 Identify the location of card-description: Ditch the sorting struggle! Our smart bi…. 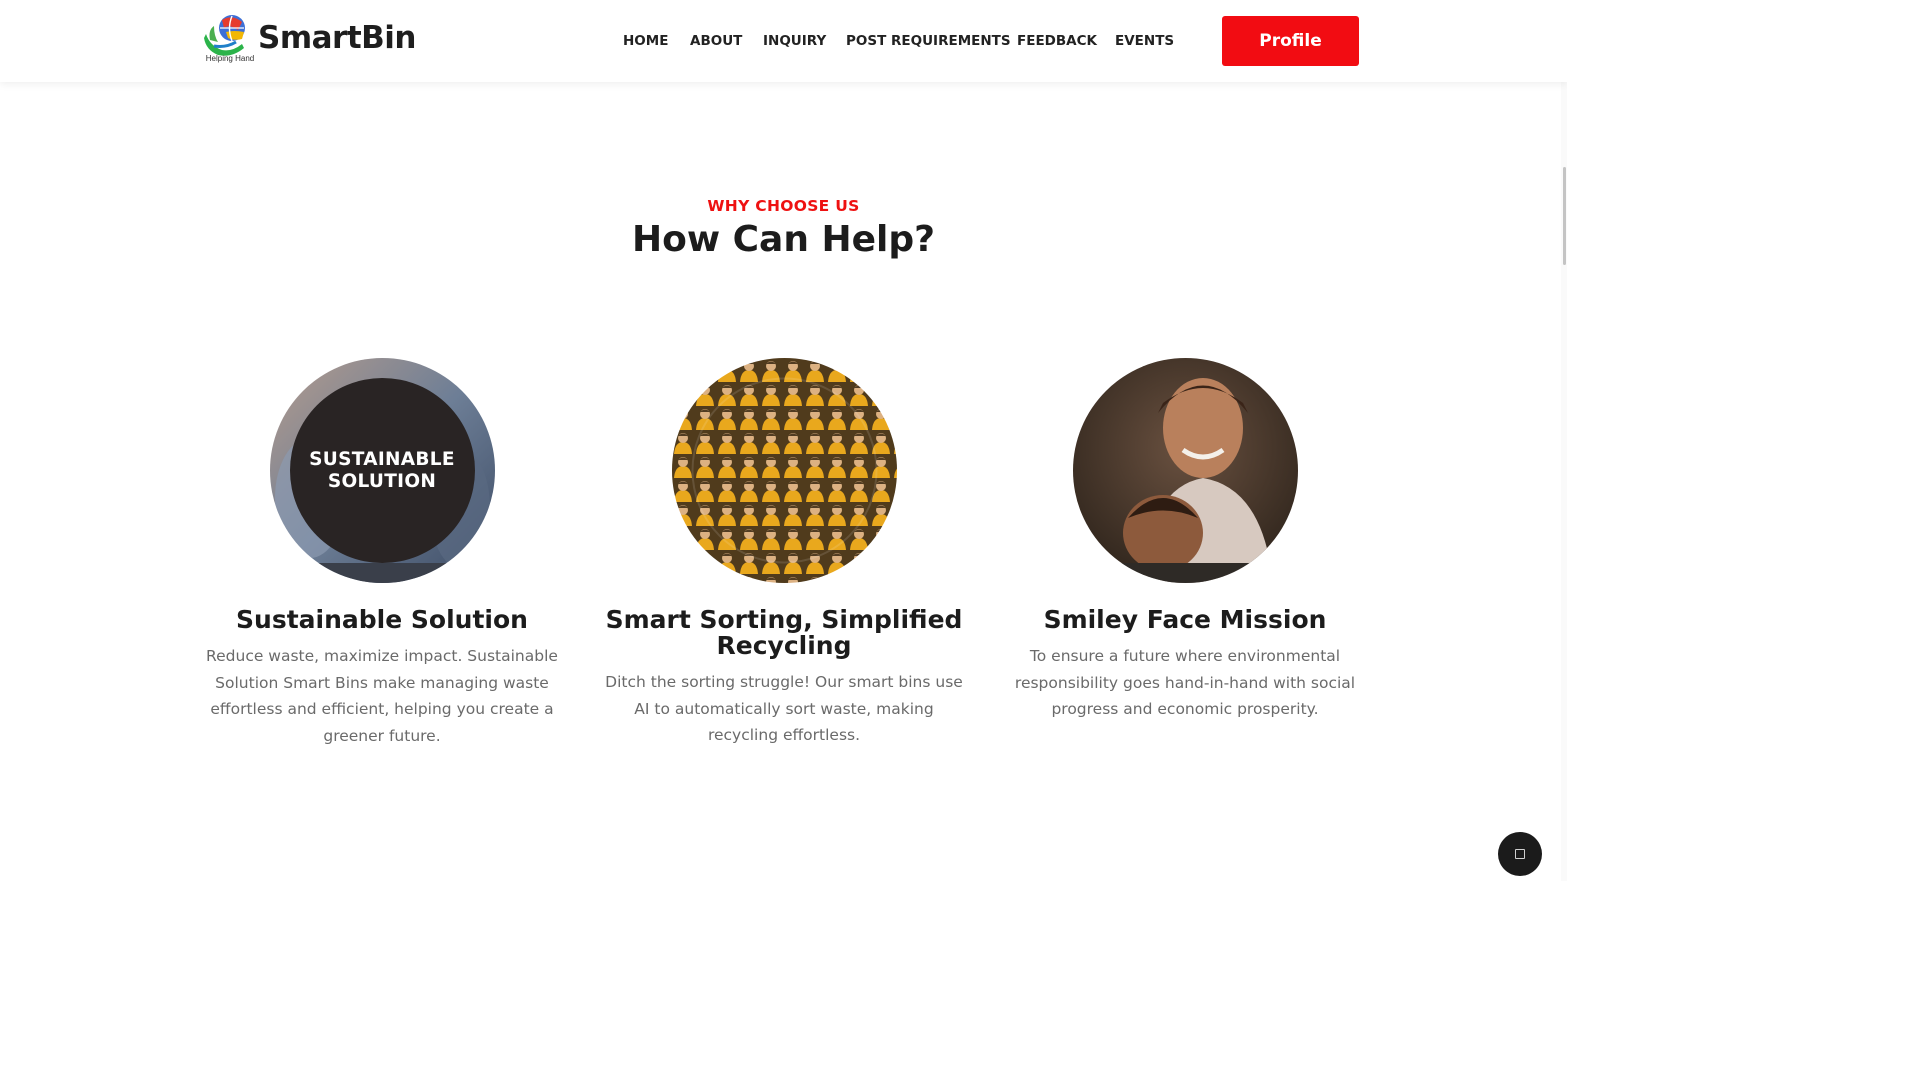
(784, 708).